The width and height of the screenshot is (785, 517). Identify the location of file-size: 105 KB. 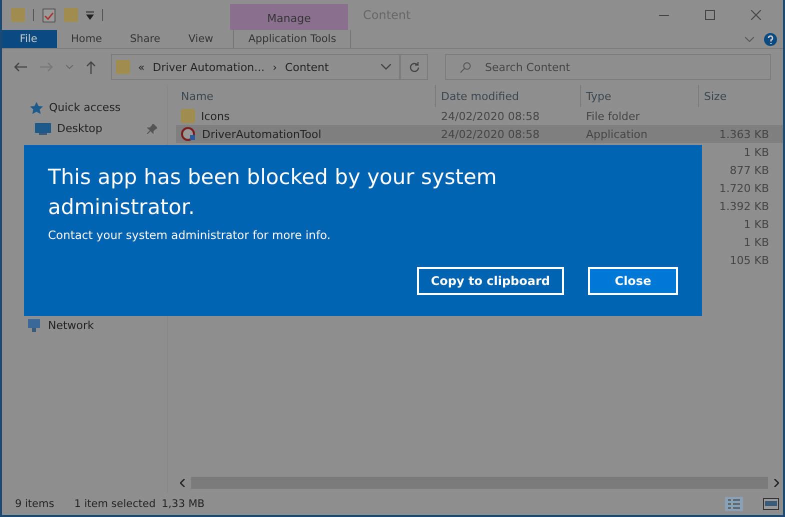
(749, 260).